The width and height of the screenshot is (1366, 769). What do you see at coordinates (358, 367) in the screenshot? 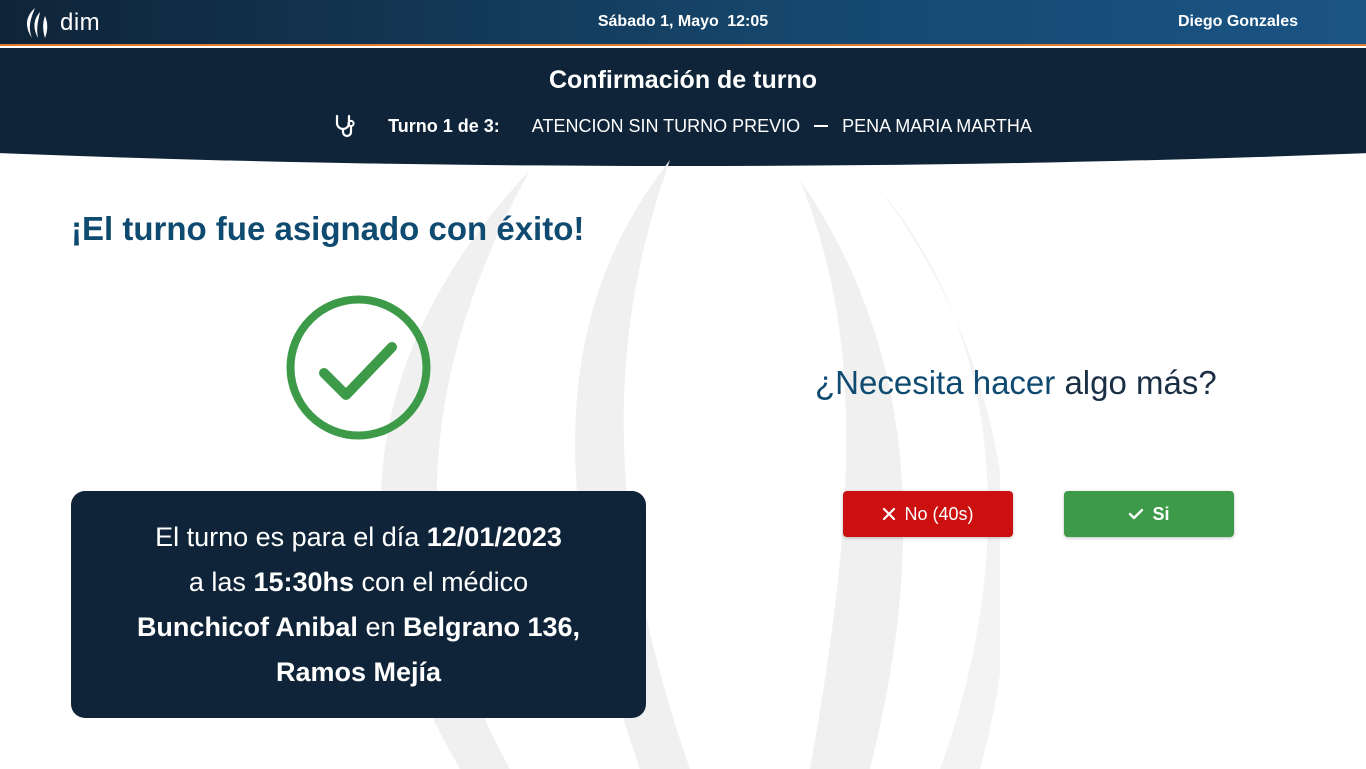
I see `check-circle-icon` at bounding box center [358, 367].